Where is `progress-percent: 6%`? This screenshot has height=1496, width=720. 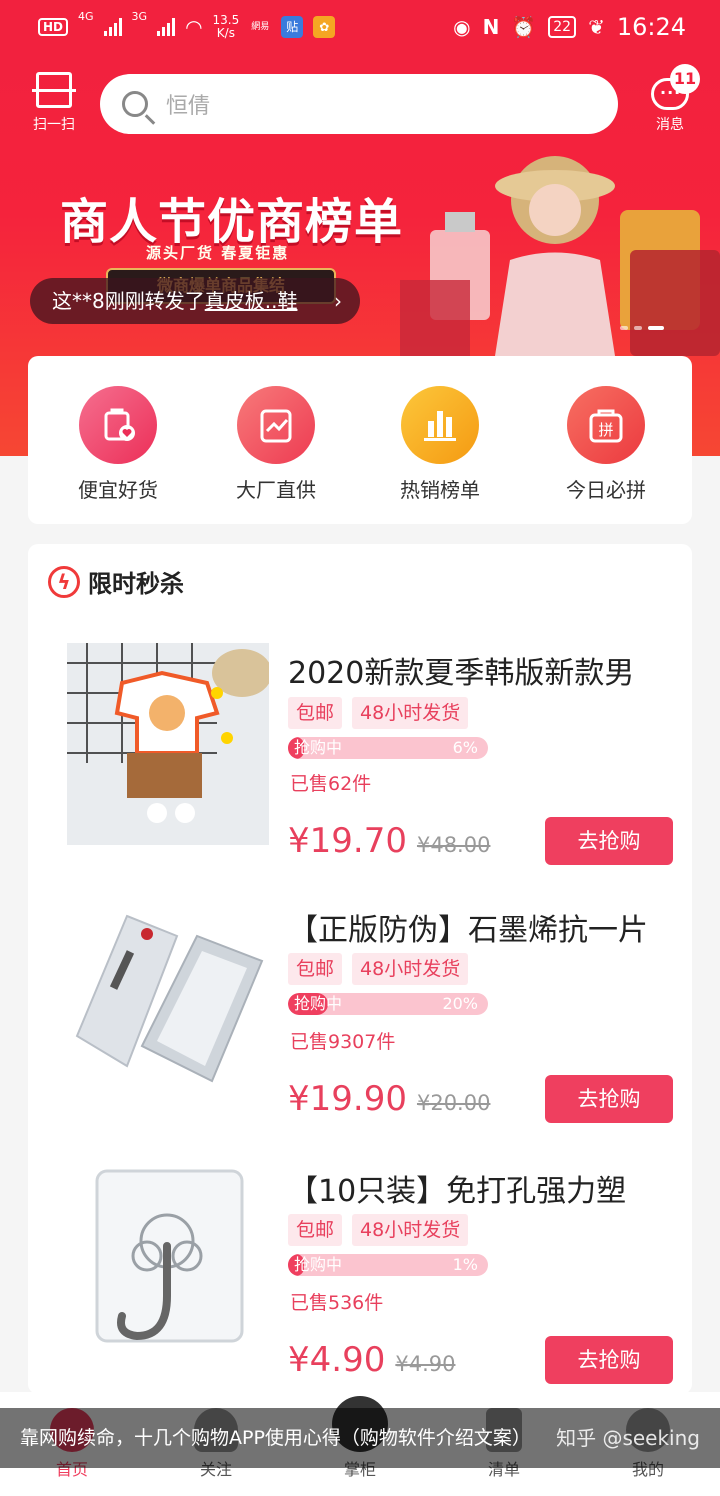
progress-percent: 6% is located at coordinates (465, 747).